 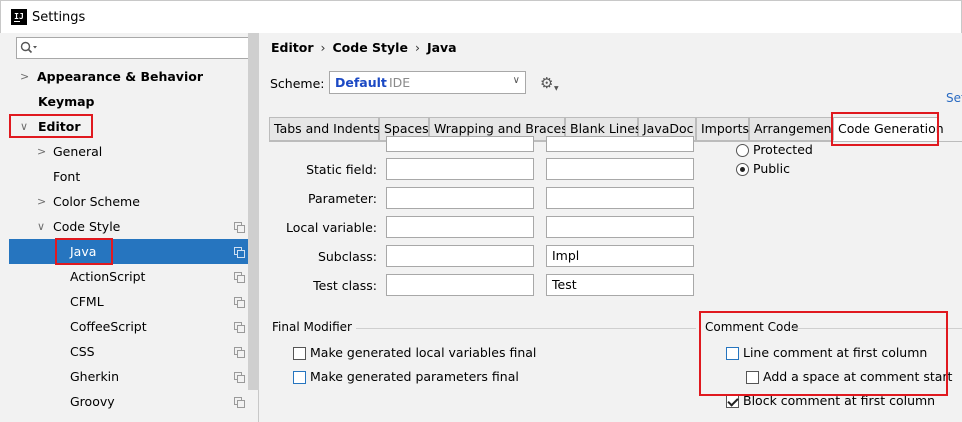 I want to click on window-title: Settings, so click(x=59, y=17).